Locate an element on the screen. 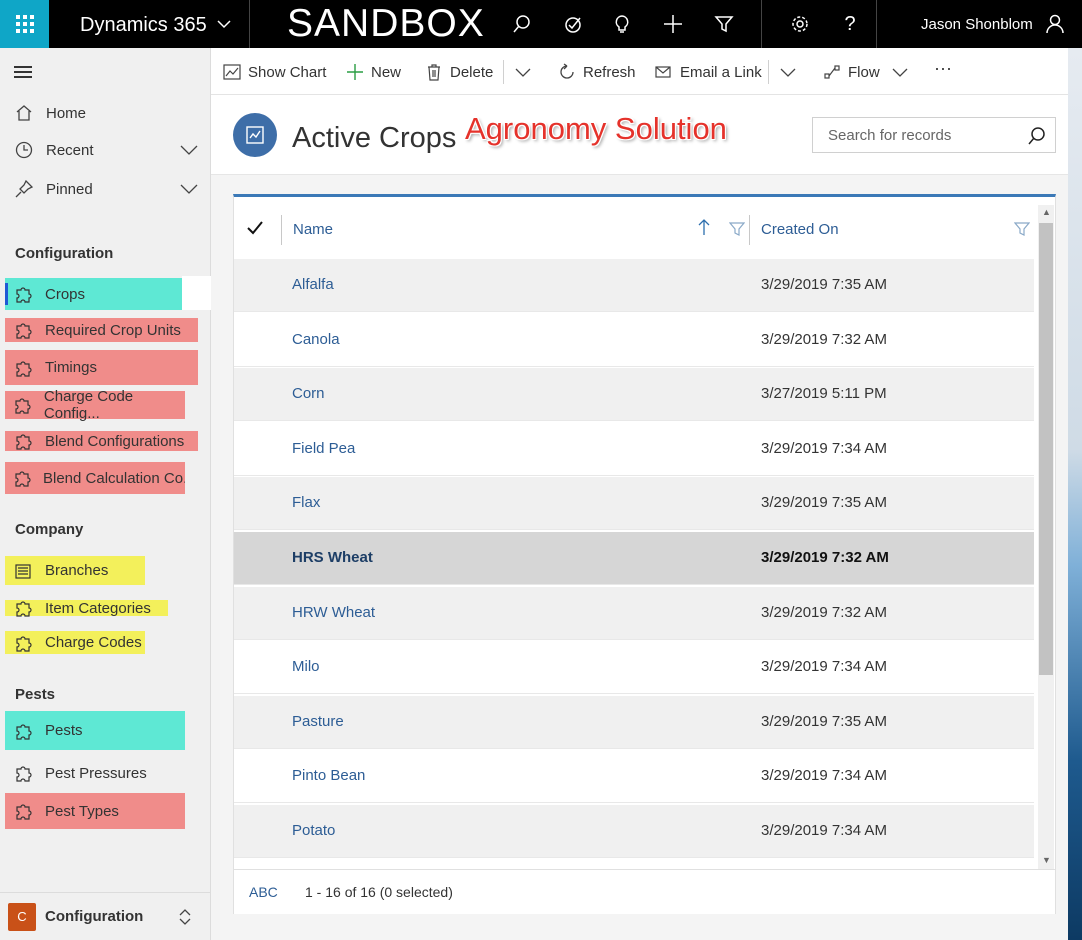 This screenshot has height=940, width=1082. record-name-link: Potato is located at coordinates (313, 830).